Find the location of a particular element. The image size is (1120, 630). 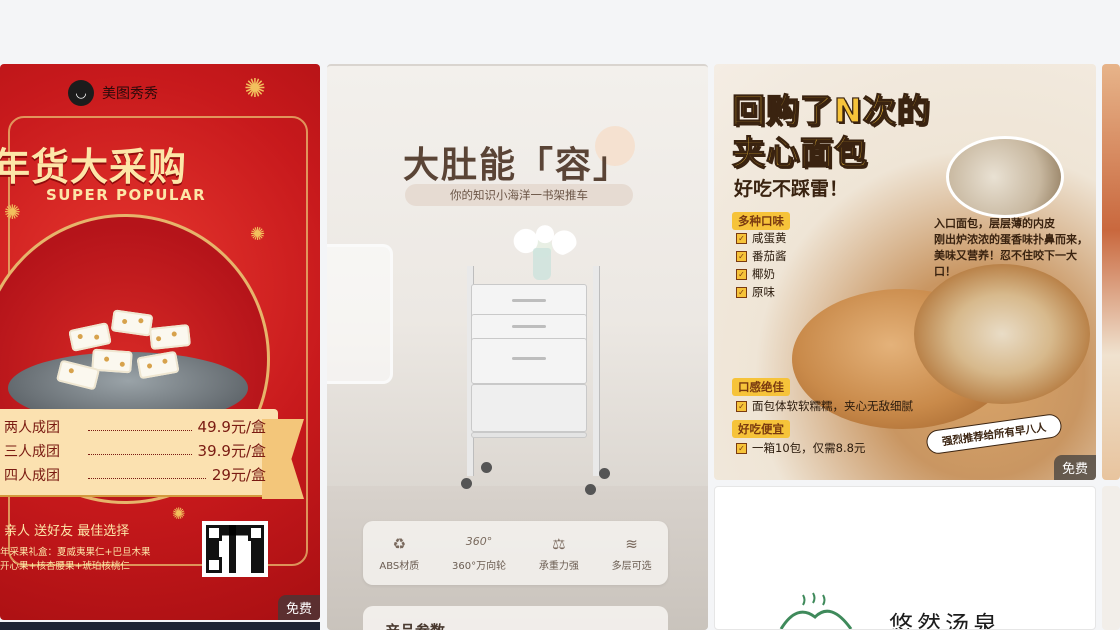

flavor-item: ✓ 原味 is located at coordinates (755, 292).